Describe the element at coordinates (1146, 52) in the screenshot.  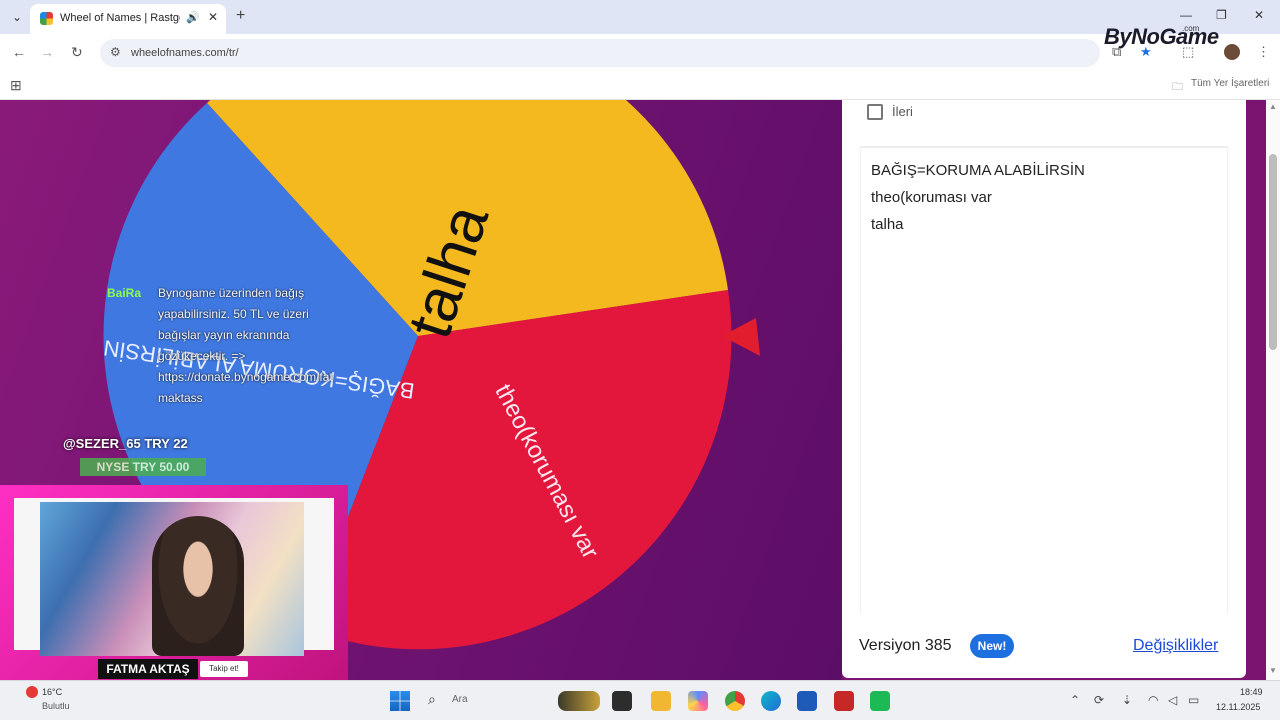
I see `bookmark-star-icon: ★` at that location.